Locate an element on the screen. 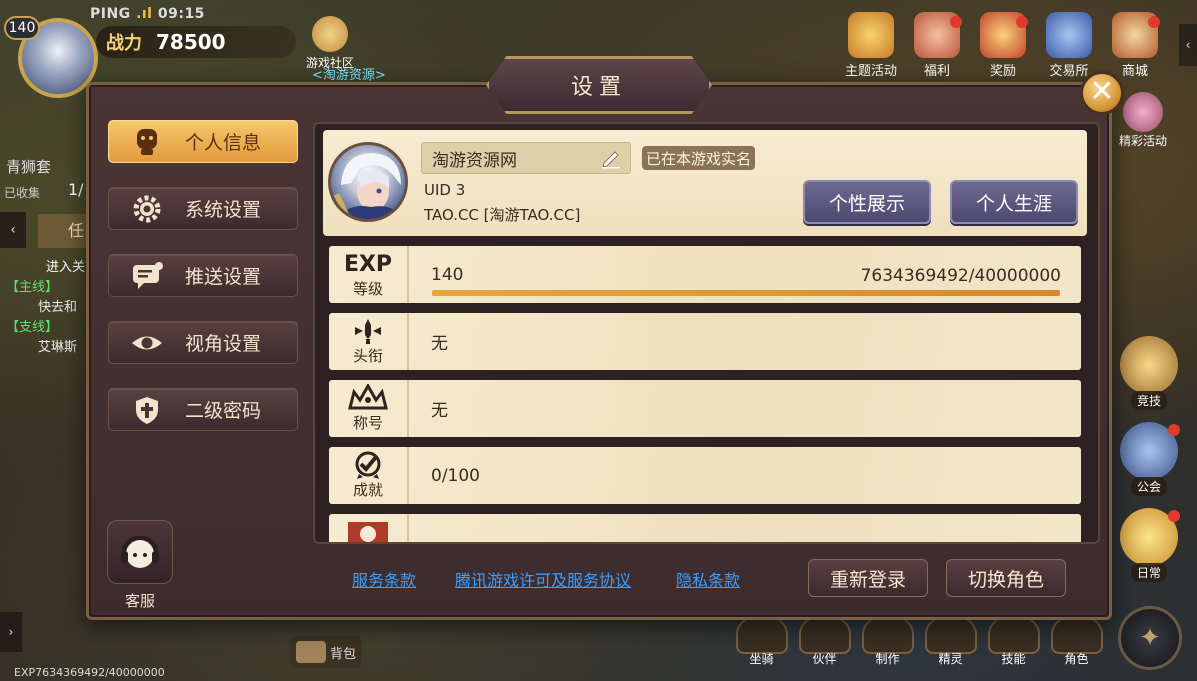 This screenshot has height=681, width=1197. game-community-button: 游戏社区 <淘游资源> is located at coordinates (344, 49).